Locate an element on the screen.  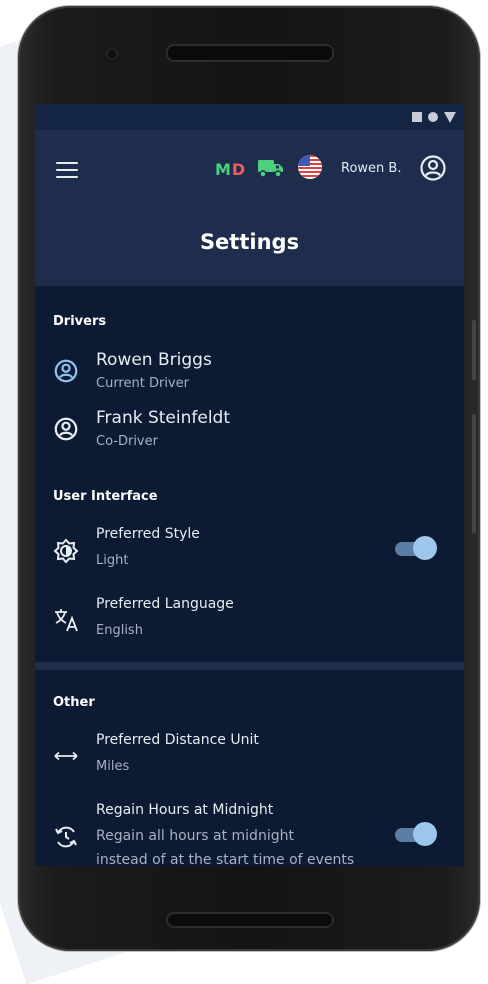
volume-button is located at coordinates (474, 350).